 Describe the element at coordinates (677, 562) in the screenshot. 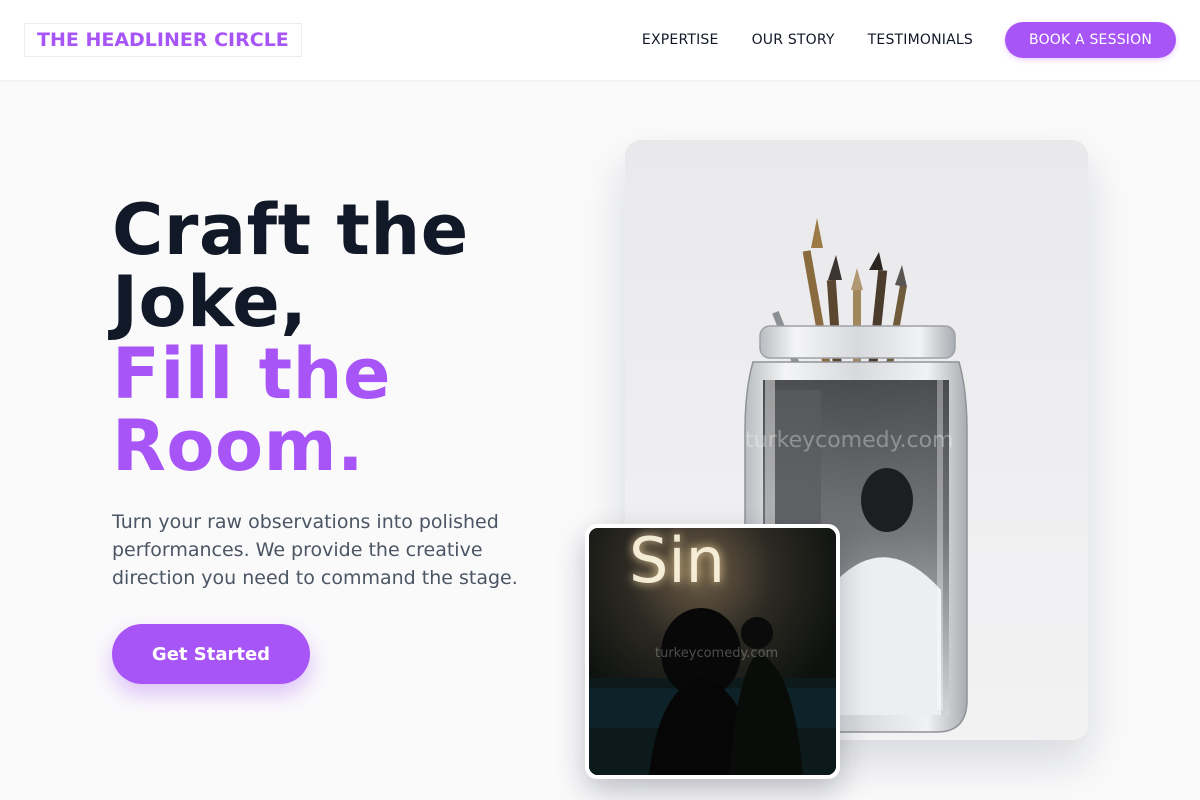

I see `neon-sign-text: Sin` at that location.